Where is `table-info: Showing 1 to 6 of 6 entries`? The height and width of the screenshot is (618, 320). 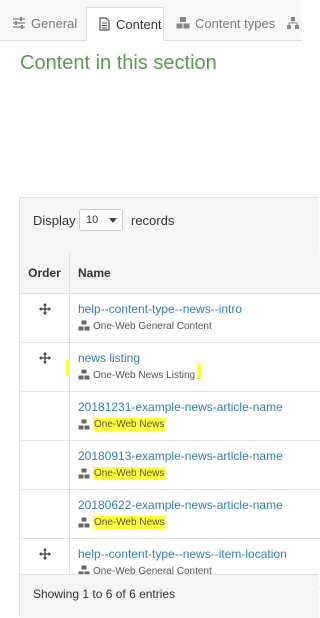 table-info: Showing 1 to 6 of 6 entries is located at coordinates (169, 596).